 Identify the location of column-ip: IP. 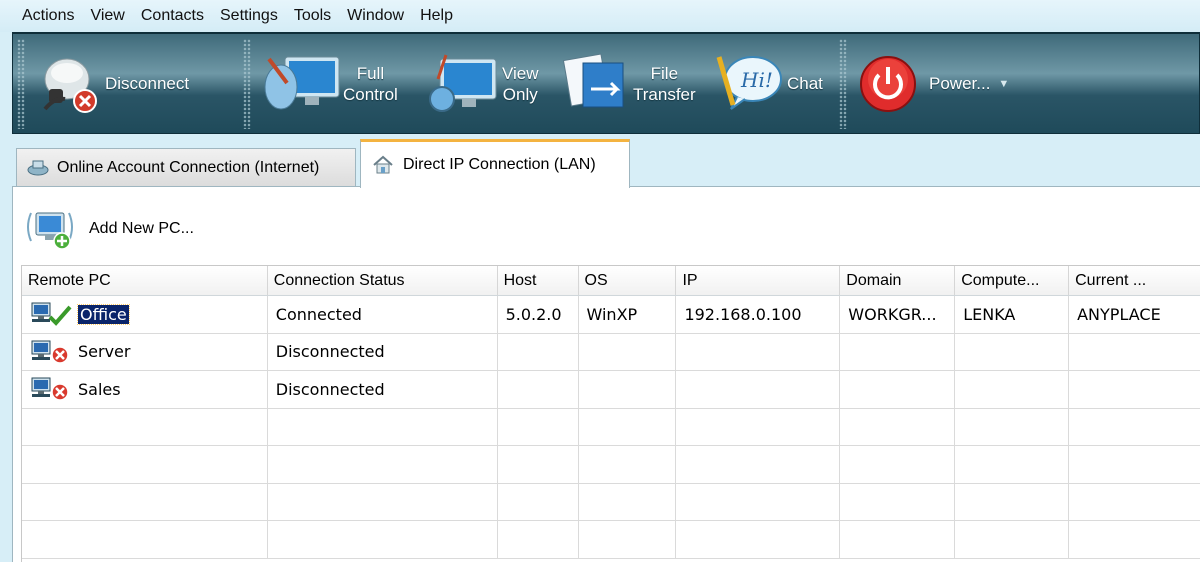
(758, 280).